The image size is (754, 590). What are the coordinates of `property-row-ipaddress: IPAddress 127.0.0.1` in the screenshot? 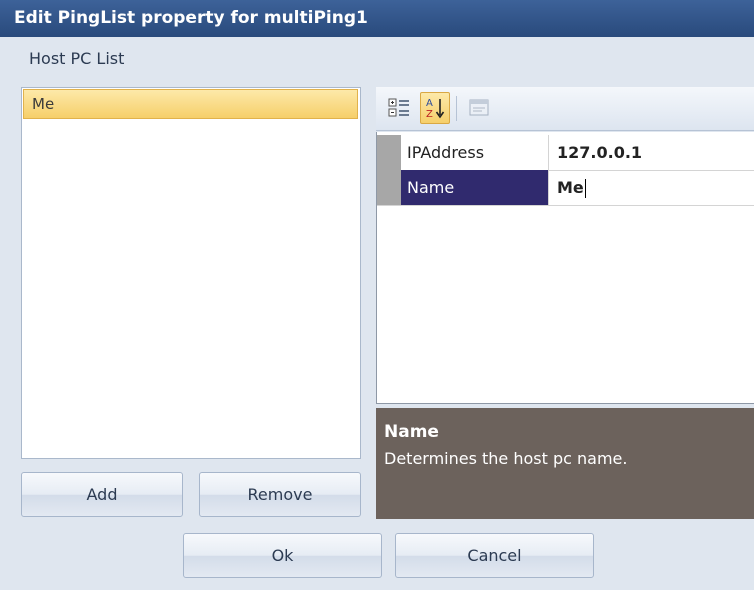 It's located at (565, 153).